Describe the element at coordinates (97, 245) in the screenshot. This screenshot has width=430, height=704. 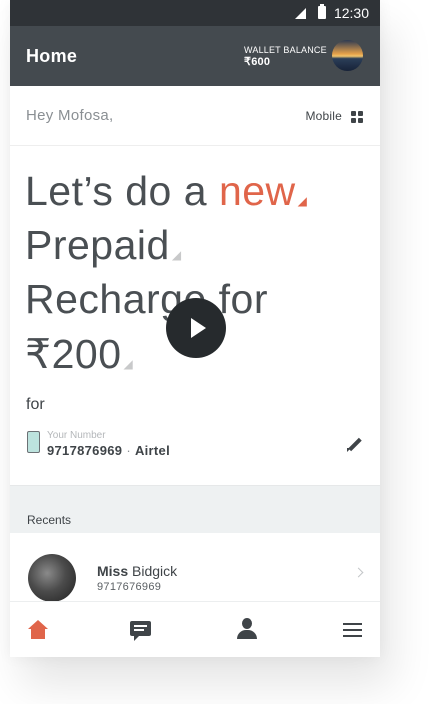
I see `plan-type-prepaid: Prepaid` at that location.